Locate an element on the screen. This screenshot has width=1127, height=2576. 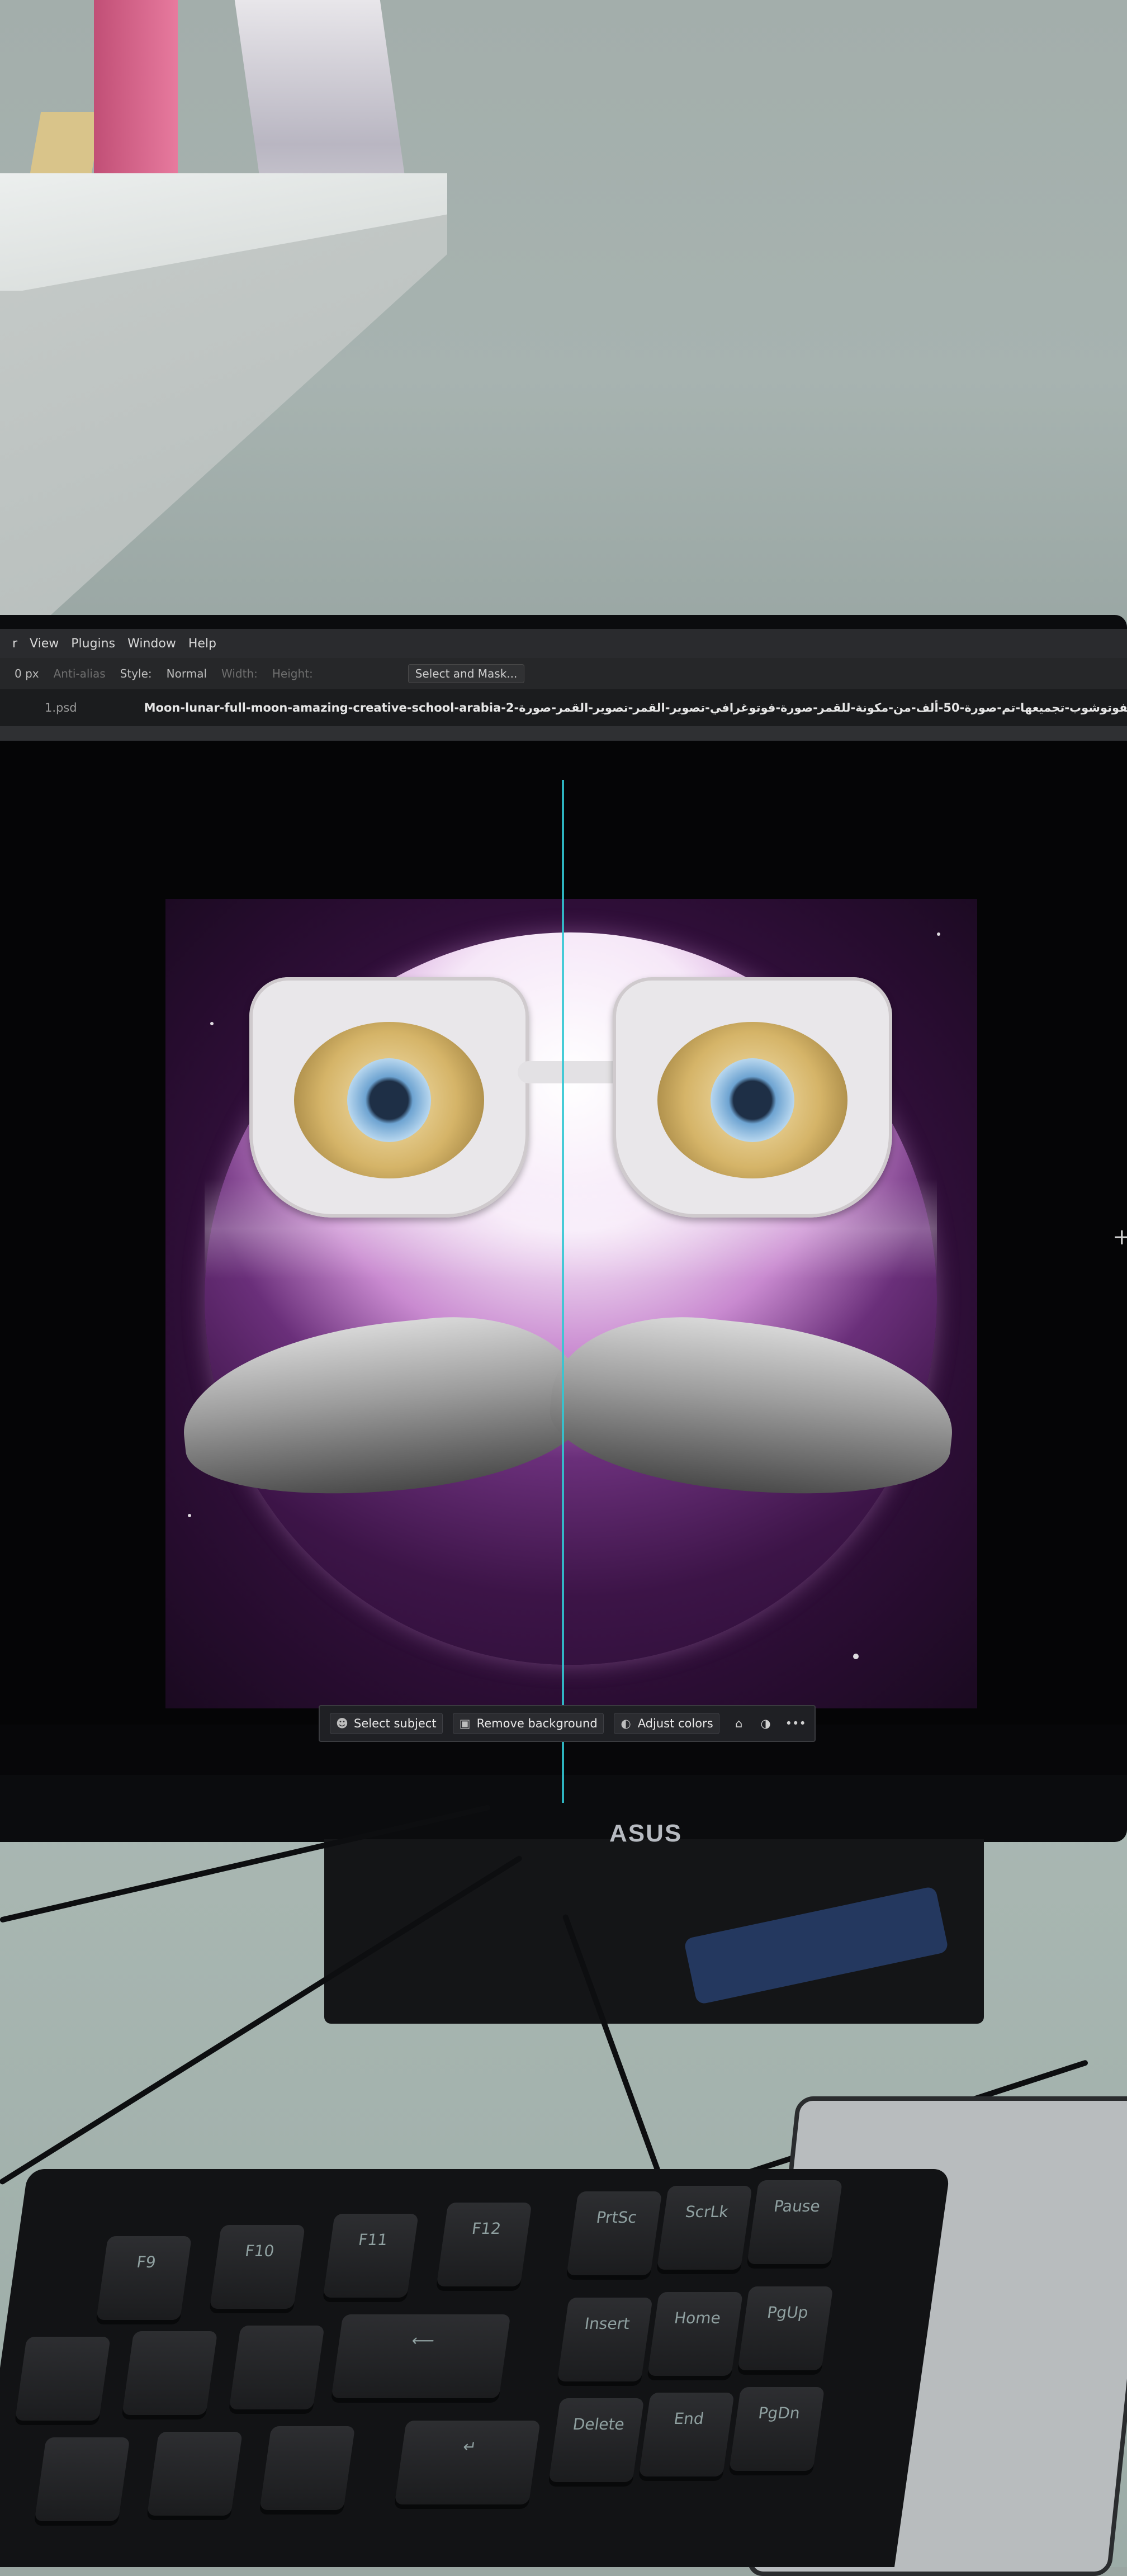
key-backspace: ⟵ is located at coordinates (421, 2356).